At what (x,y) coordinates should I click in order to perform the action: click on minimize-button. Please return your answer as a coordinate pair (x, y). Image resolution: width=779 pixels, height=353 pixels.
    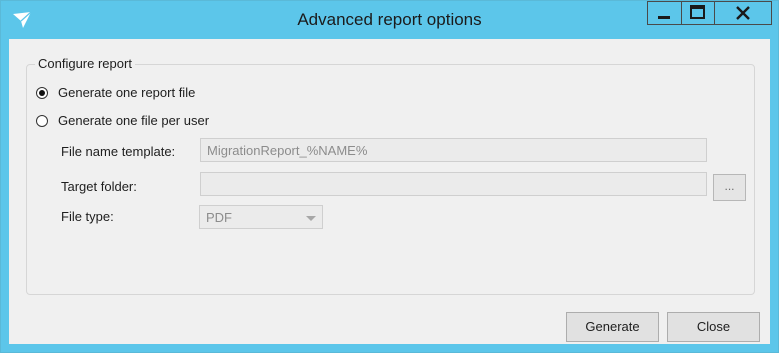
    Looking at the image, I should click on (664, 13).